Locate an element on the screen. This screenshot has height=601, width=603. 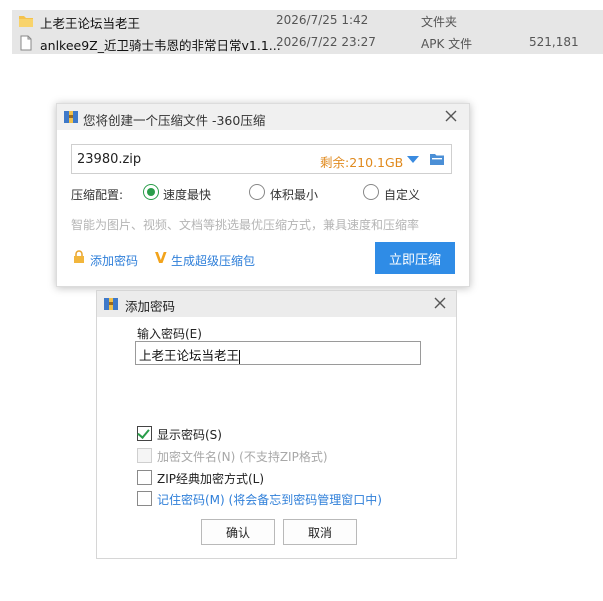
config-label: 压缩配置: is located at coordinates (97, 195).